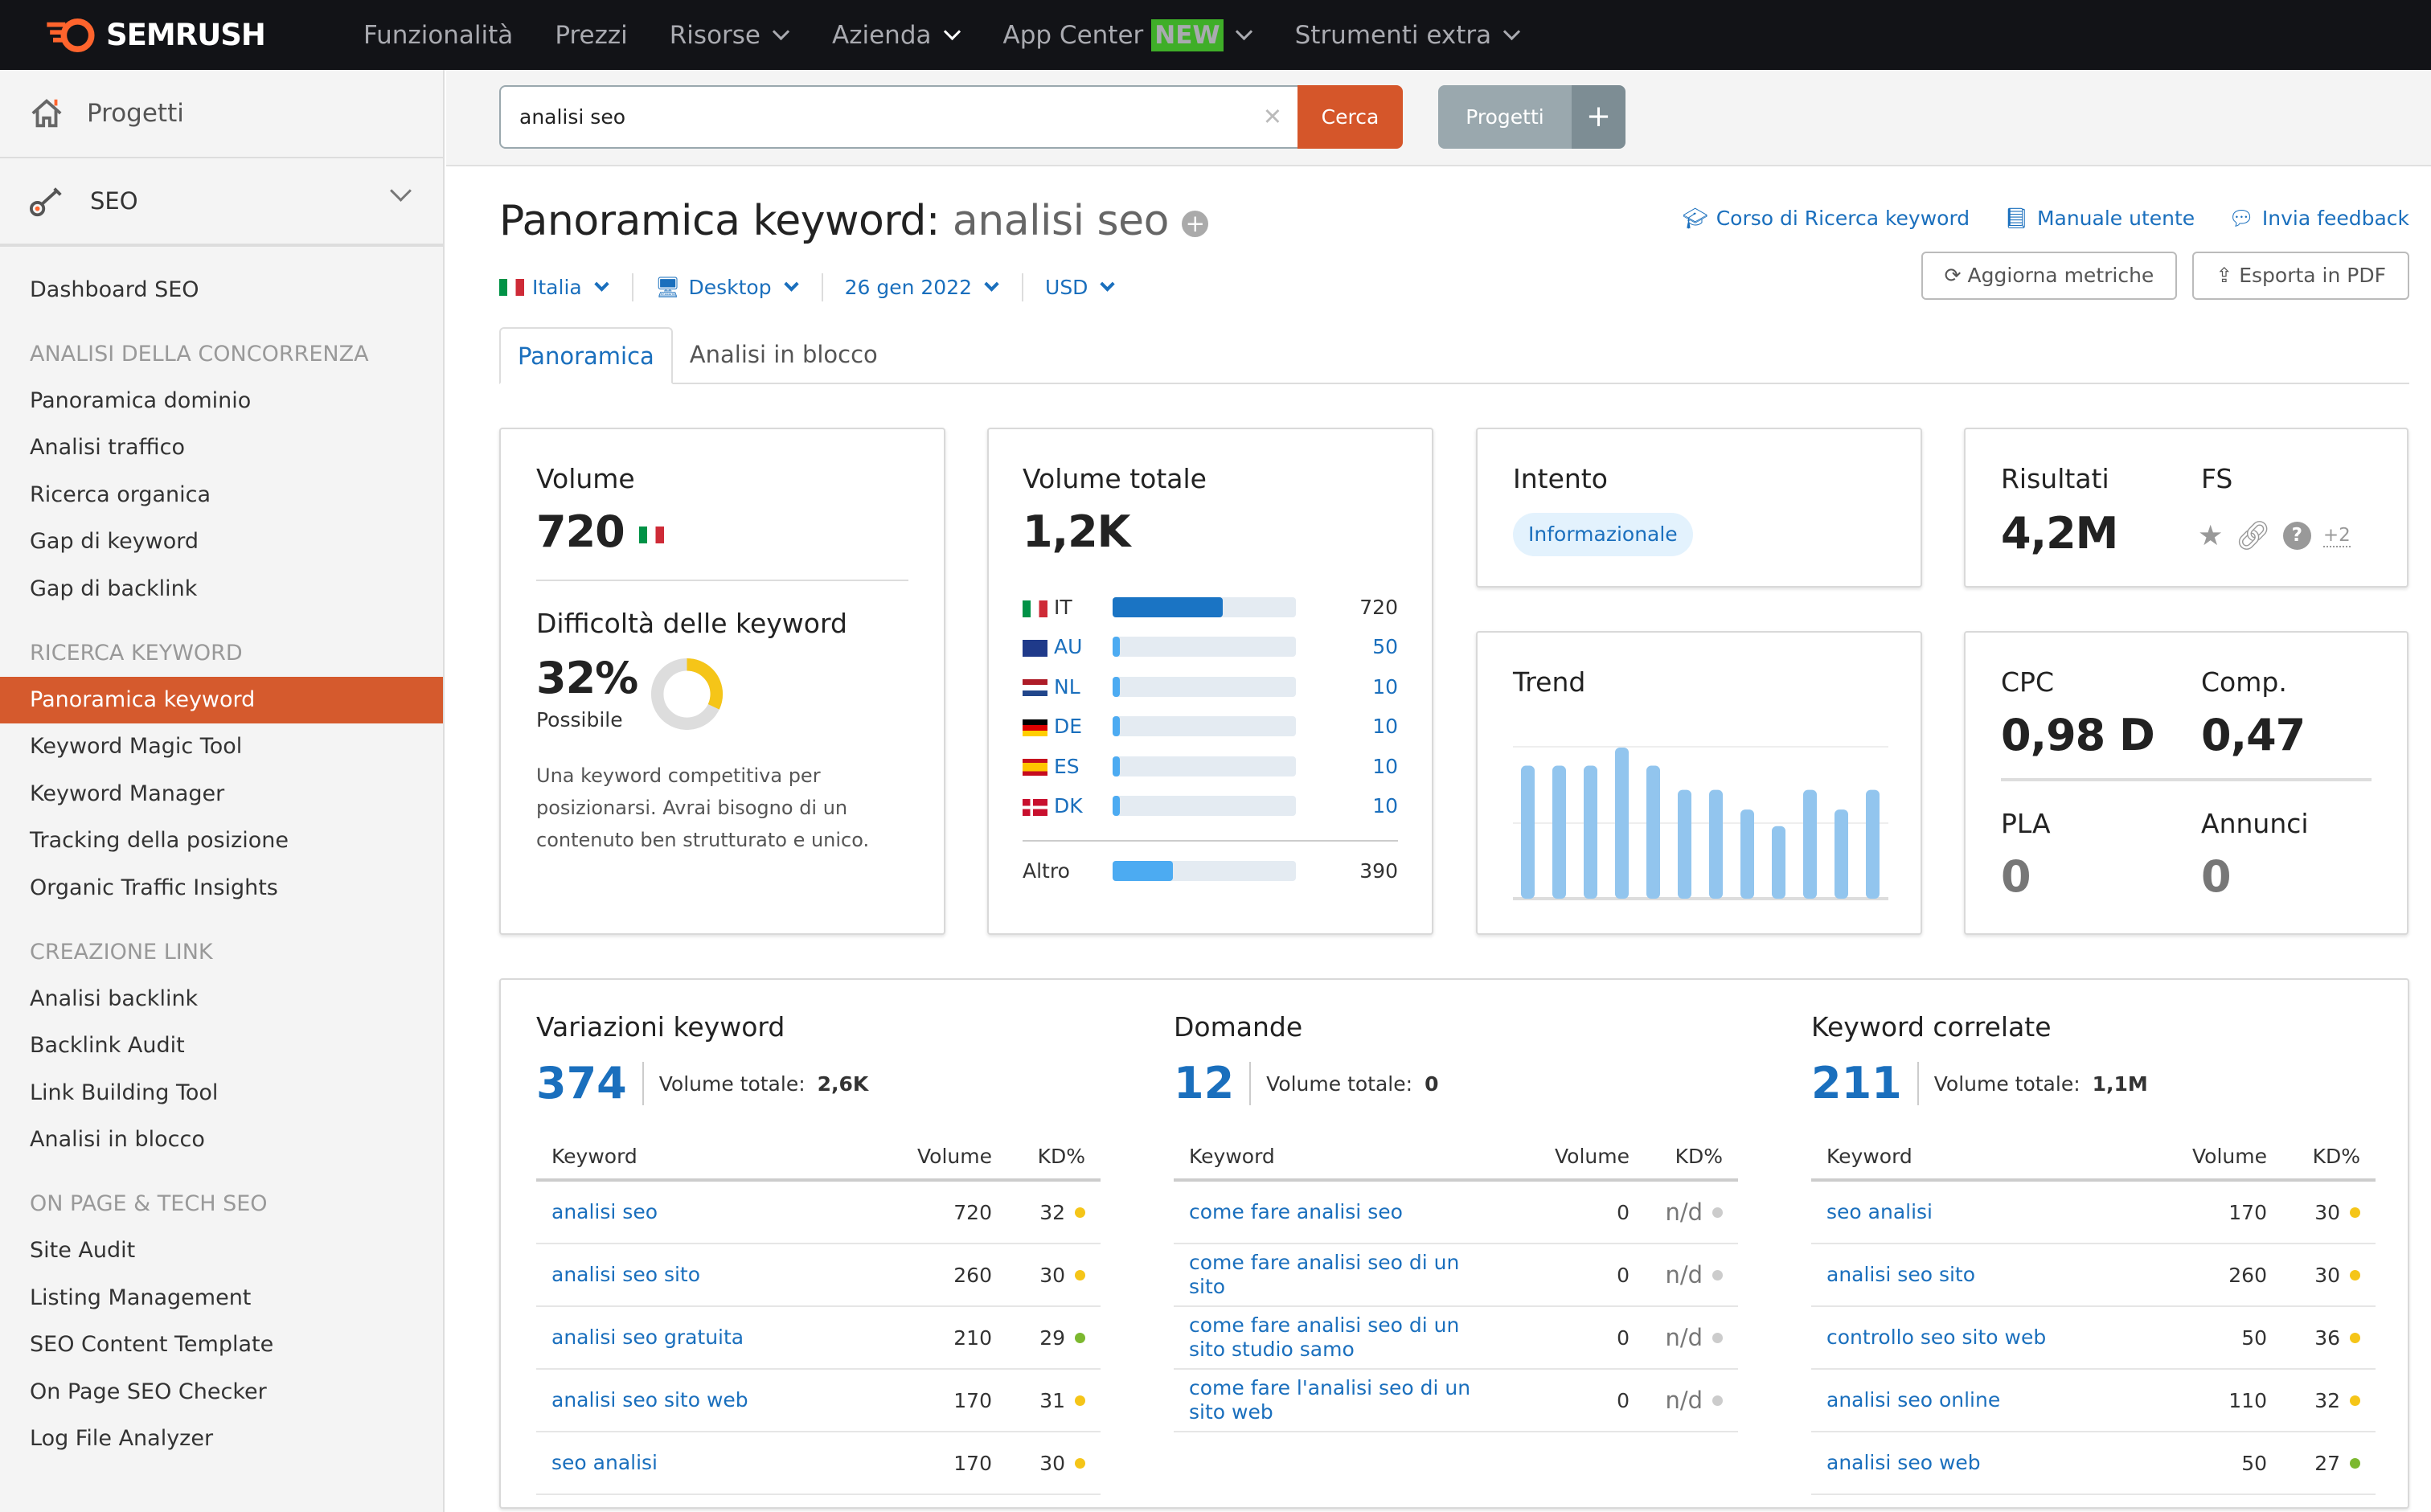  Describe the element at coordinates (221, 542) in the screenshot. I see `sidebar-item: Gap di keyword` at that location.